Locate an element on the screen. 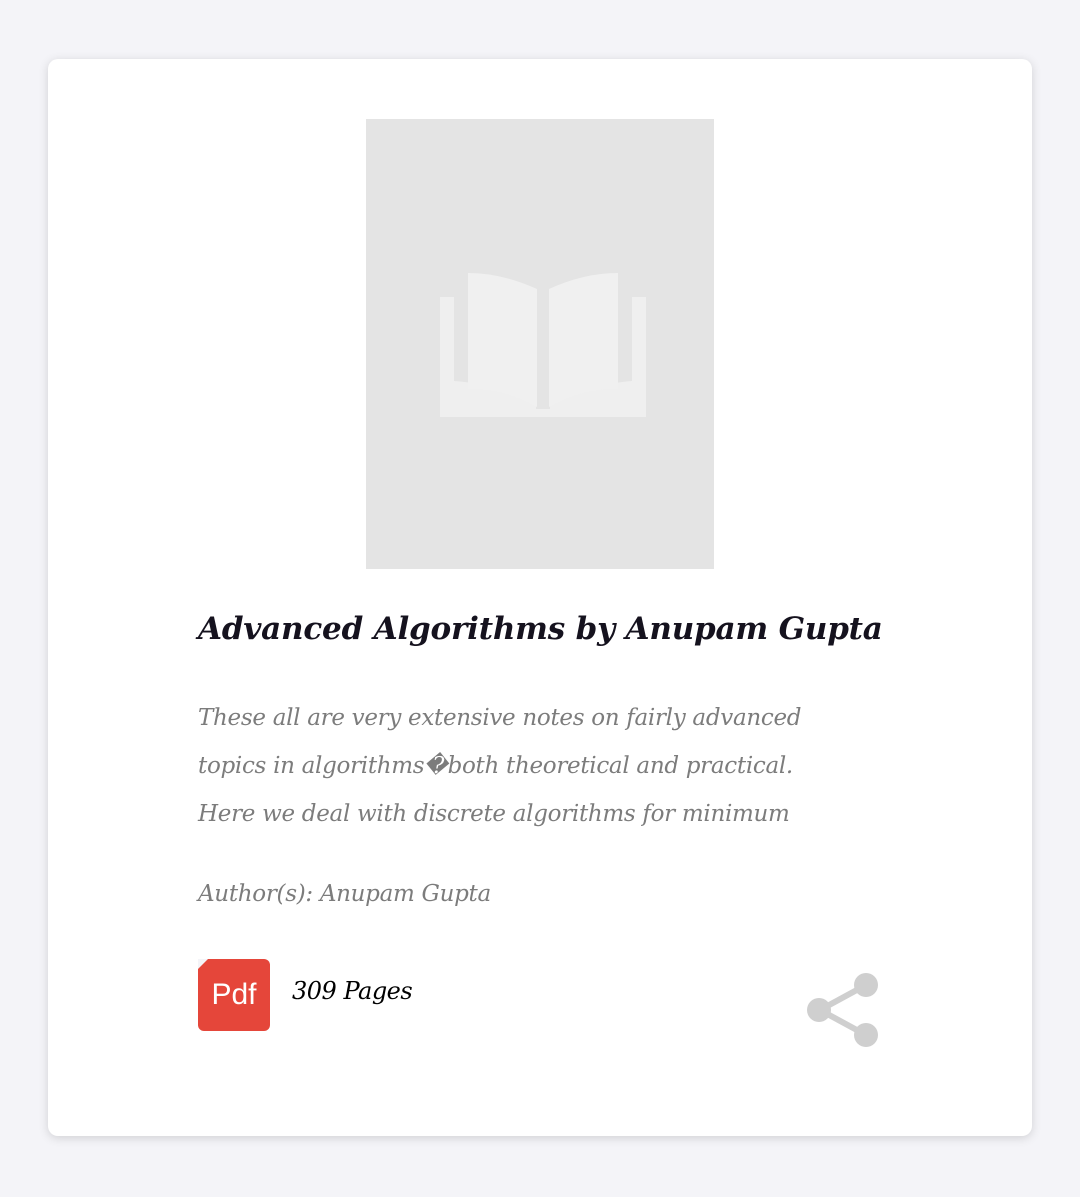 This screenshot has height=1197, width=1080. page-count: 309 Pages is located at coordinates (352, 991).